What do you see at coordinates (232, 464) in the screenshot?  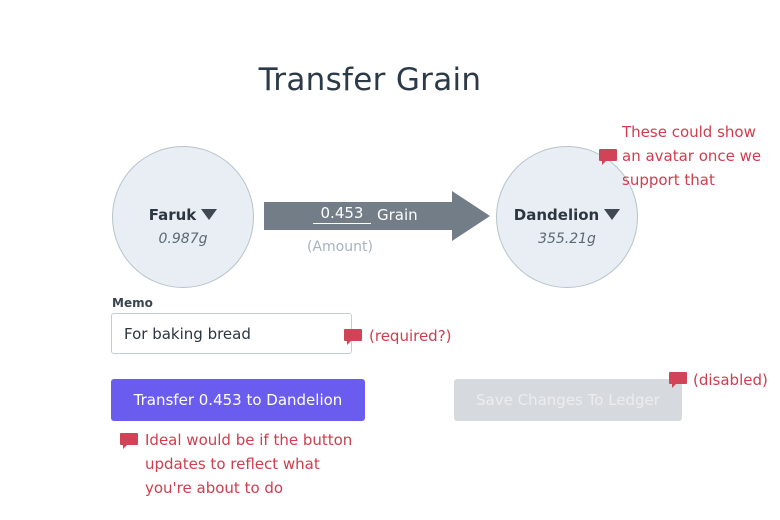 I see `button-note-line: updates to reflect what` at bounding box center [232, 464].